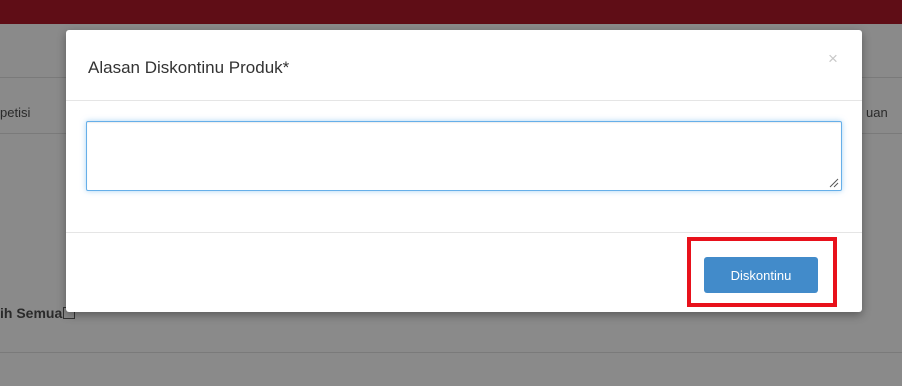 The image size is (902, 386). I want to click on table-header-left: petisi, so click(15, 112).